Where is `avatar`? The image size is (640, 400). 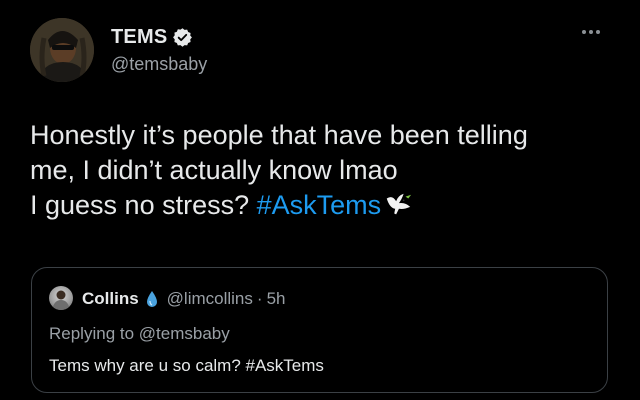 avatar is located at coordinates (62, 50).